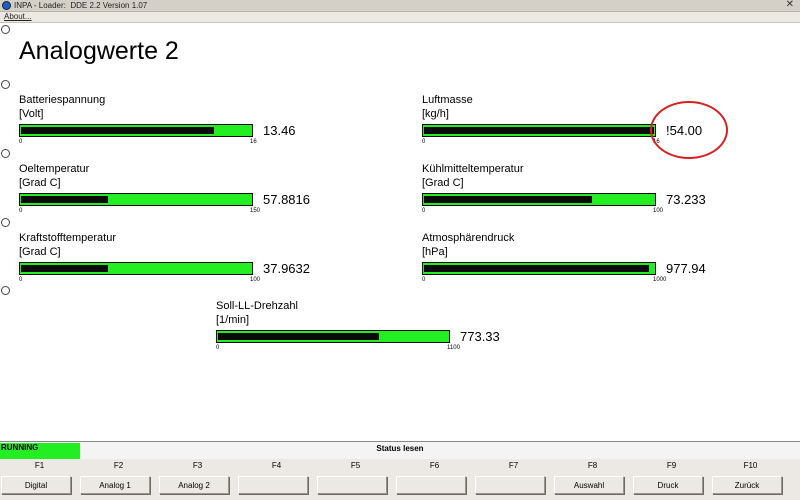 This screenshot has width=800, height=500. I want to click on fkey-button-f5, so click(352, 485).